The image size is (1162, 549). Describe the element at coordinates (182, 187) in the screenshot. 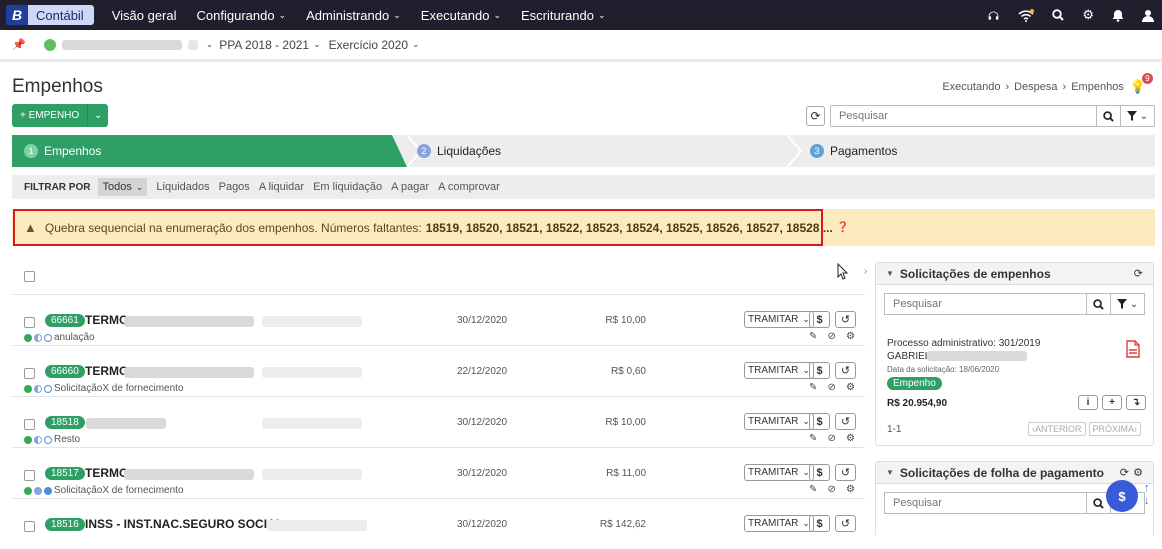

I see `filter-liquidados: Liquidados` at that location.